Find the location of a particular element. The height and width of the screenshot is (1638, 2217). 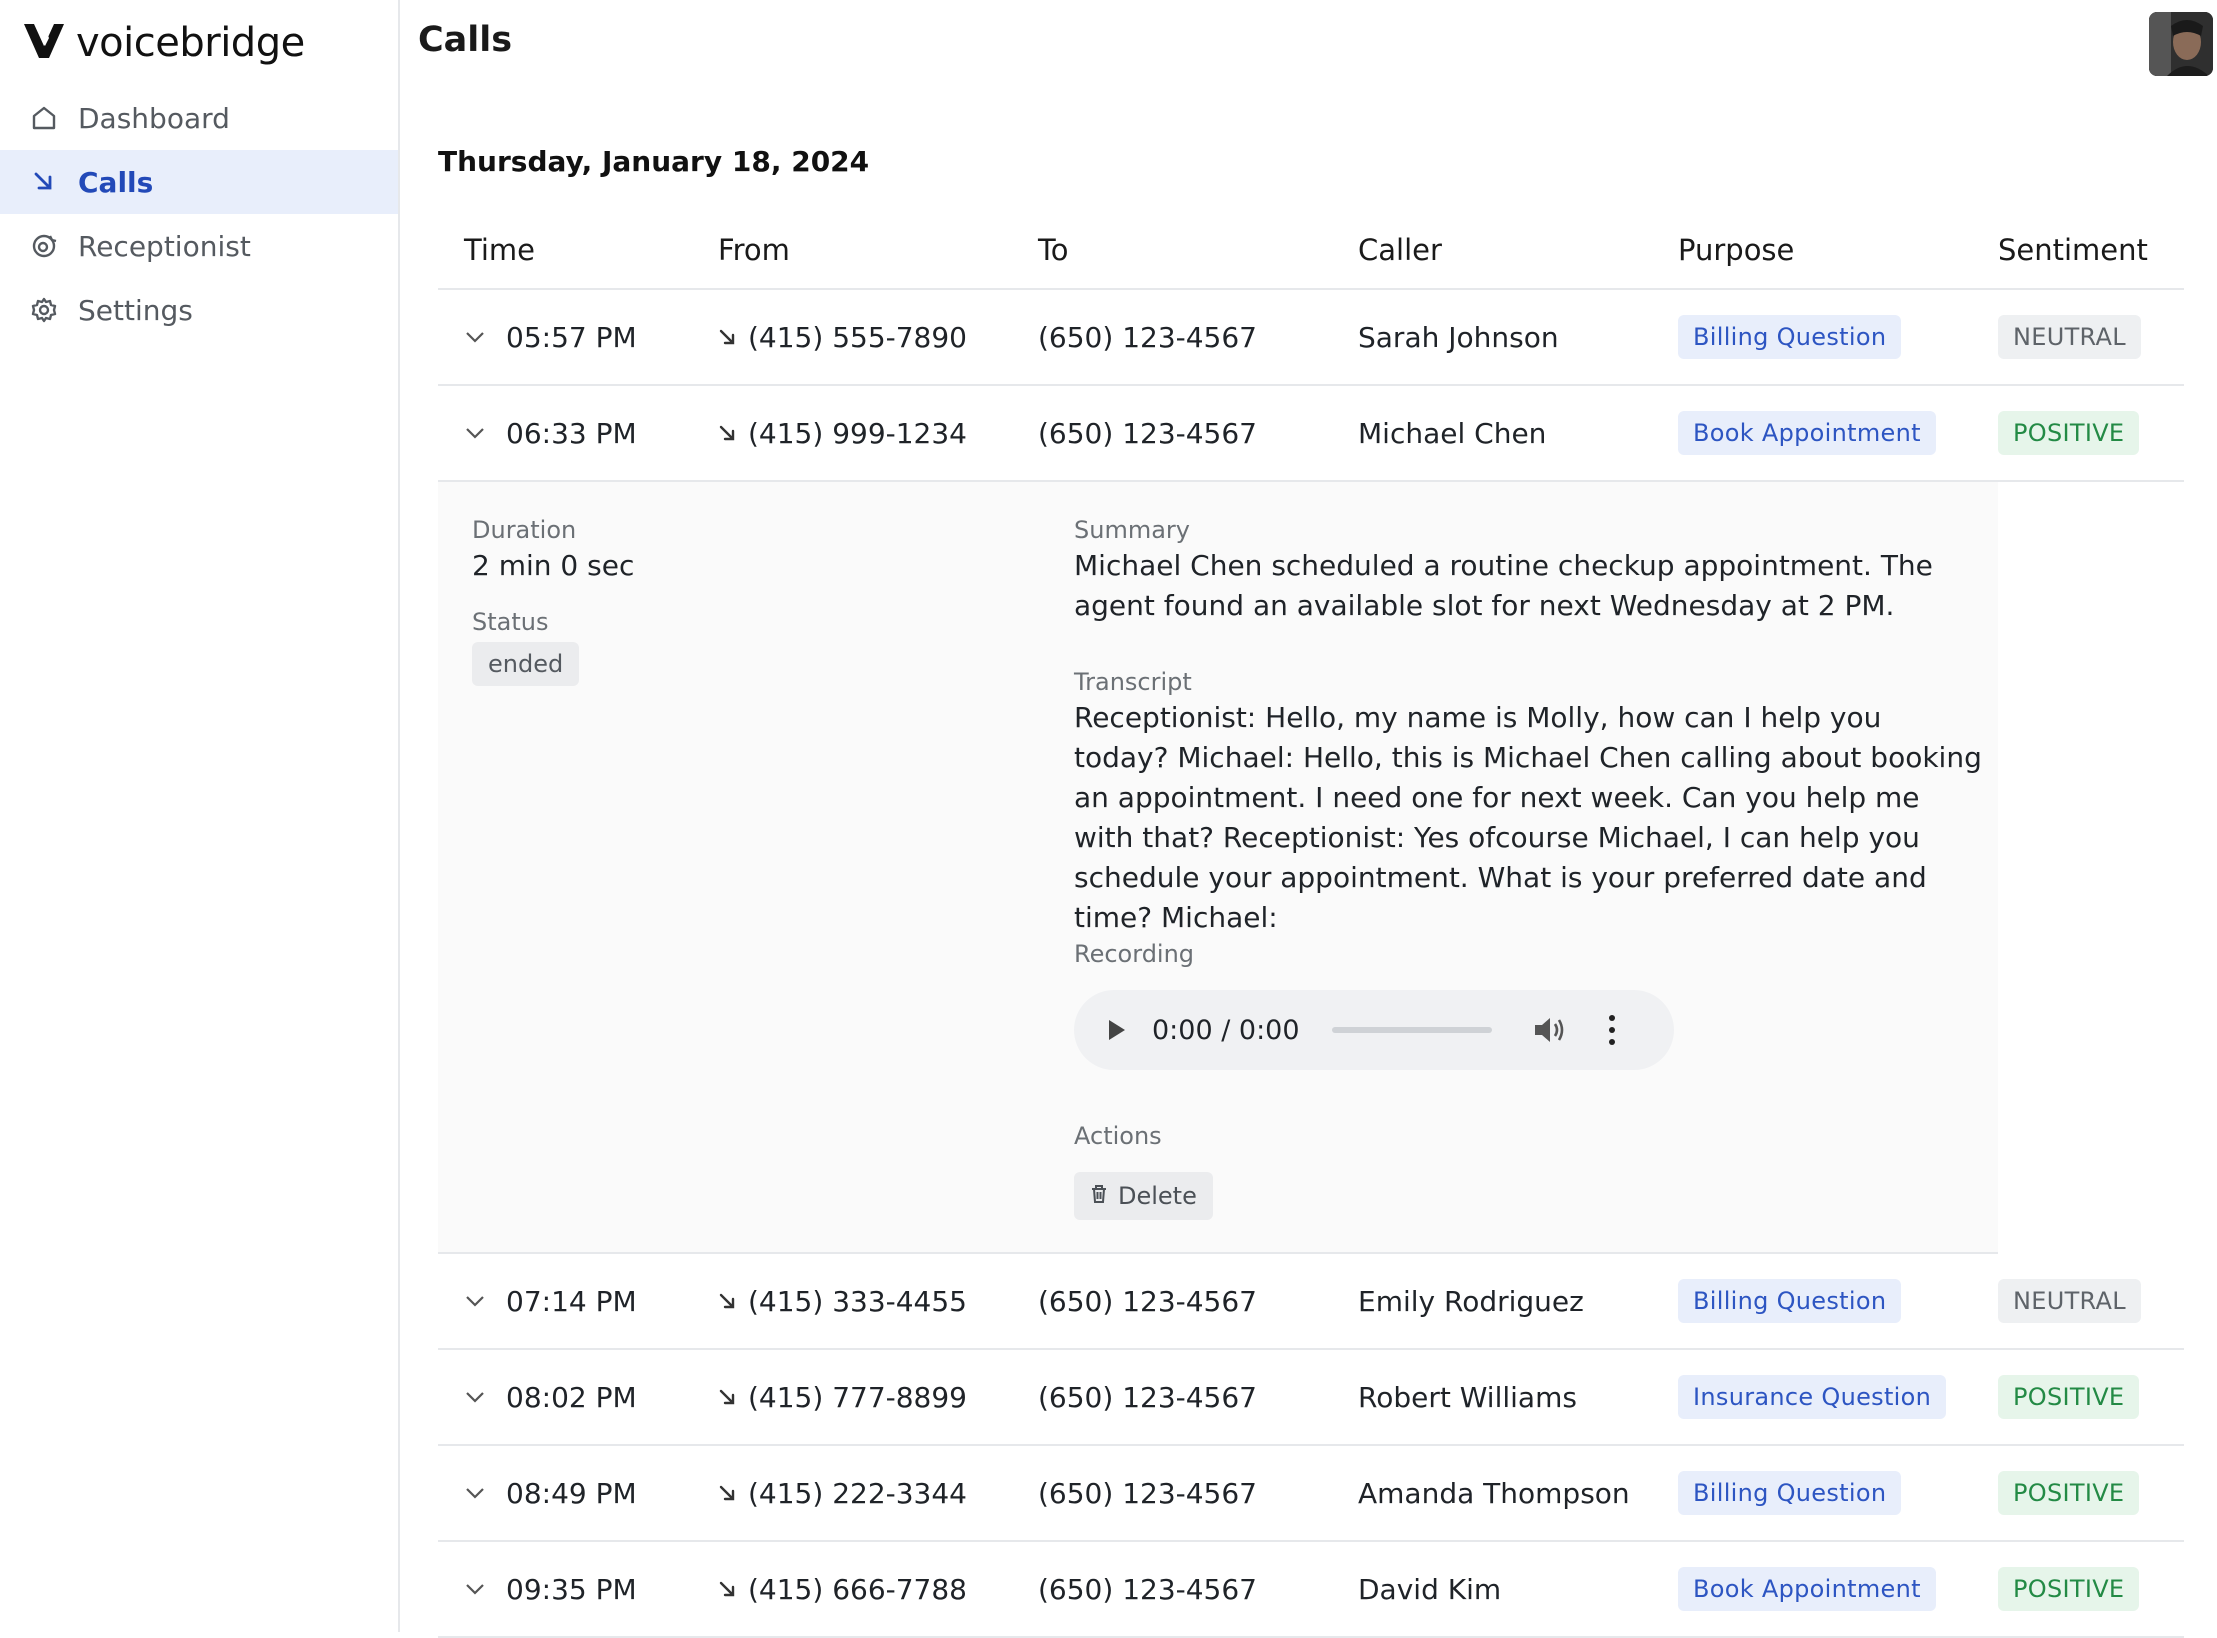

page-title: Calls is located at coordinates (465, 40).